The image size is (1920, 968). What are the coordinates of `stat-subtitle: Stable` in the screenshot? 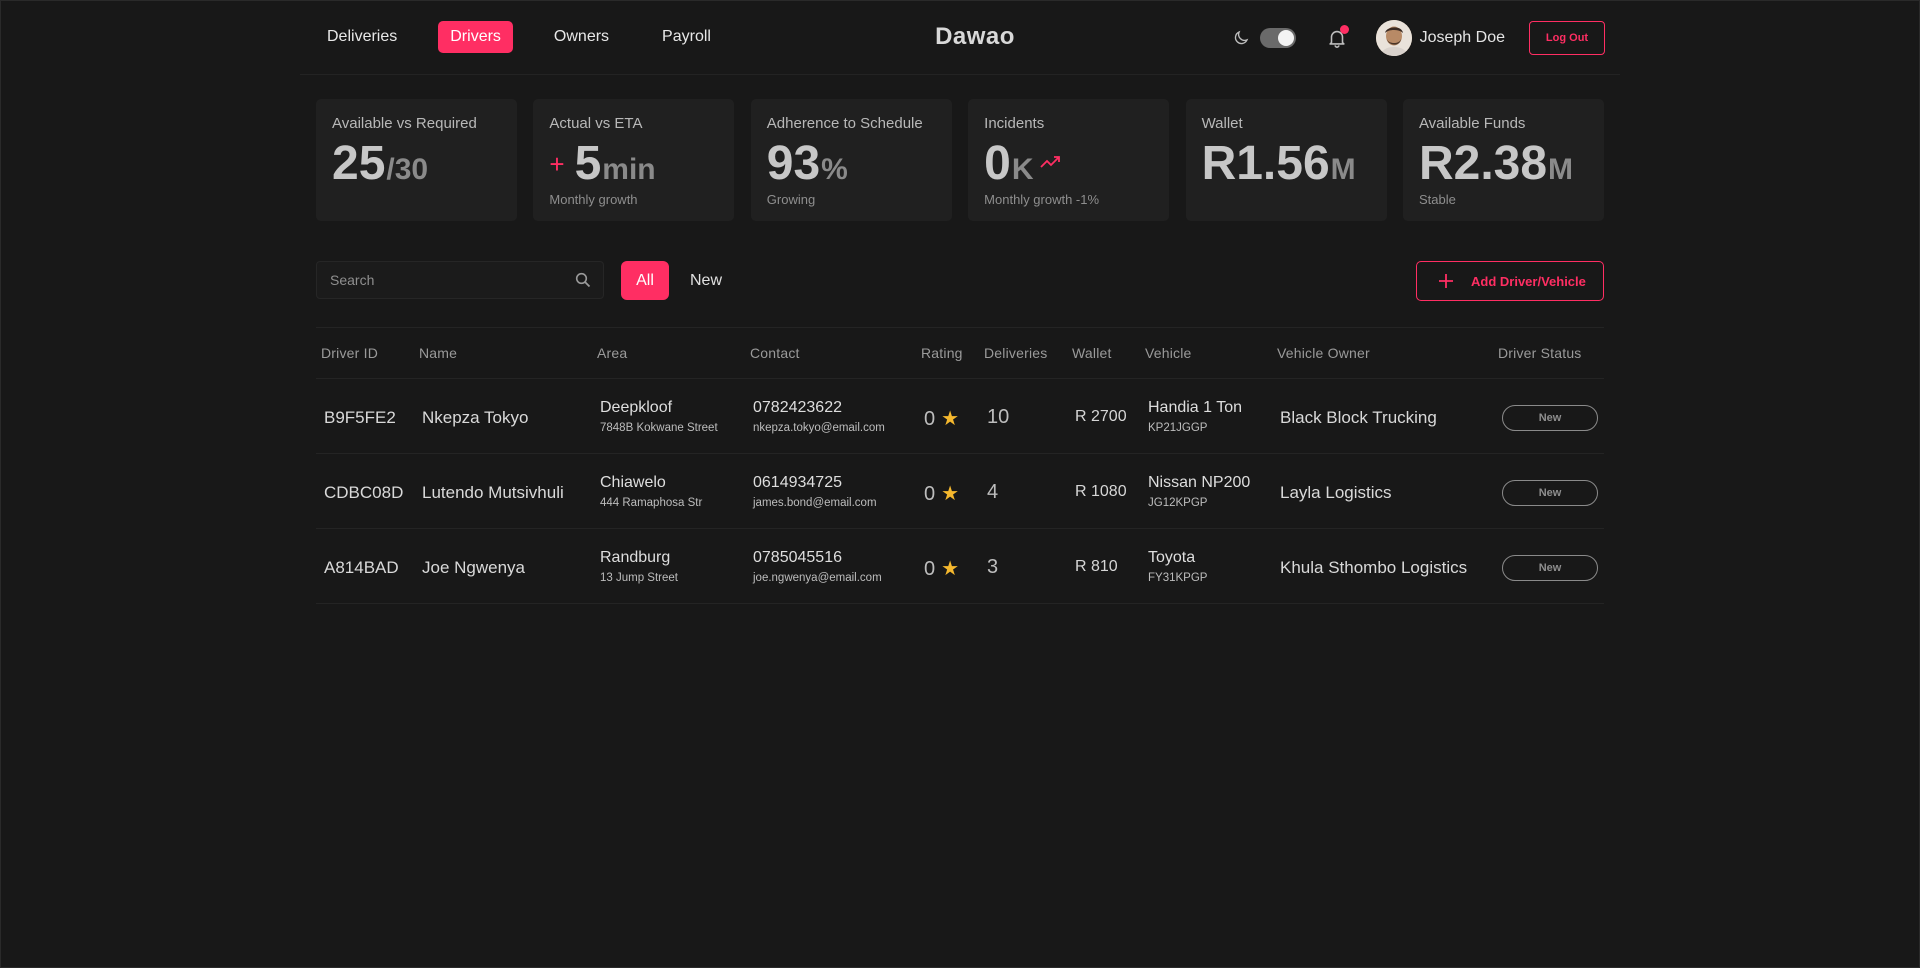 It's located at (1437, 199).